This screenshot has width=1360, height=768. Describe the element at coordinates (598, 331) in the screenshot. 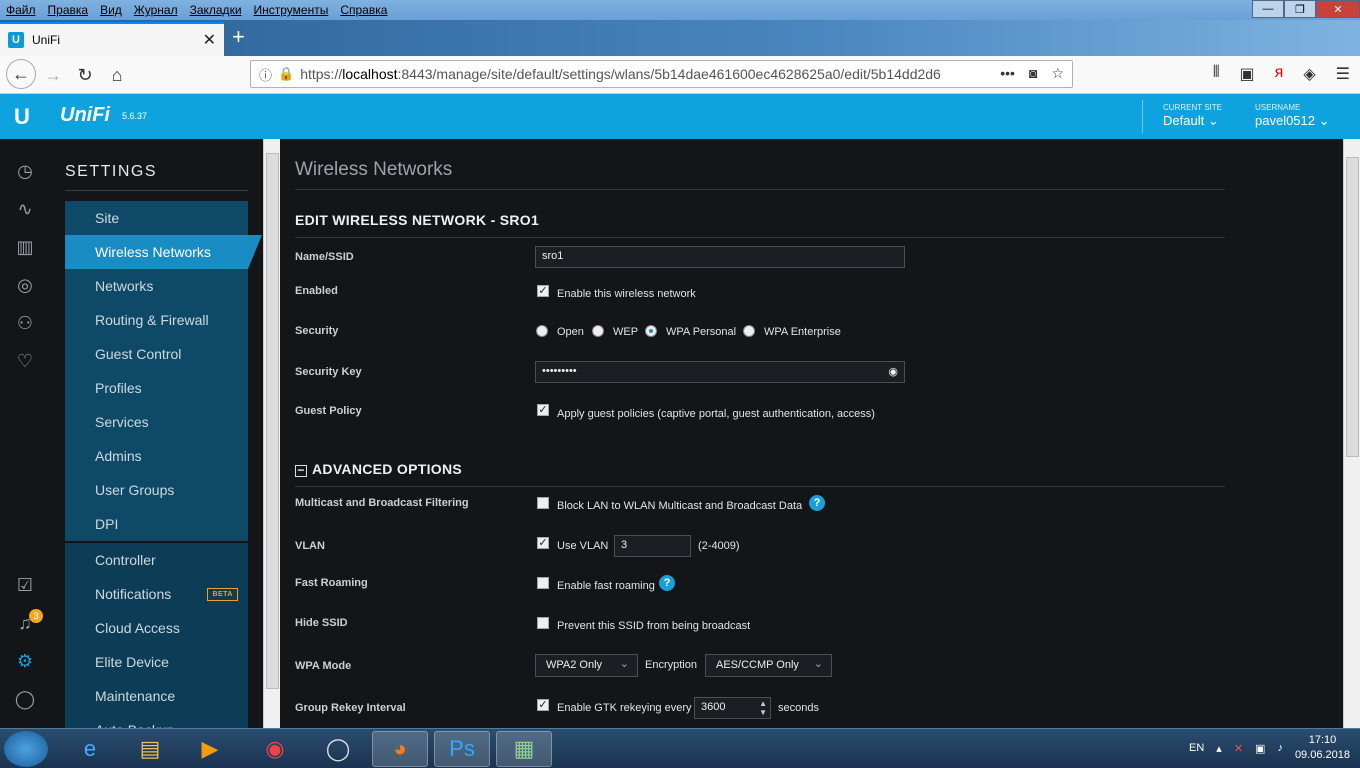

I see `security-wep-radio` at that location.